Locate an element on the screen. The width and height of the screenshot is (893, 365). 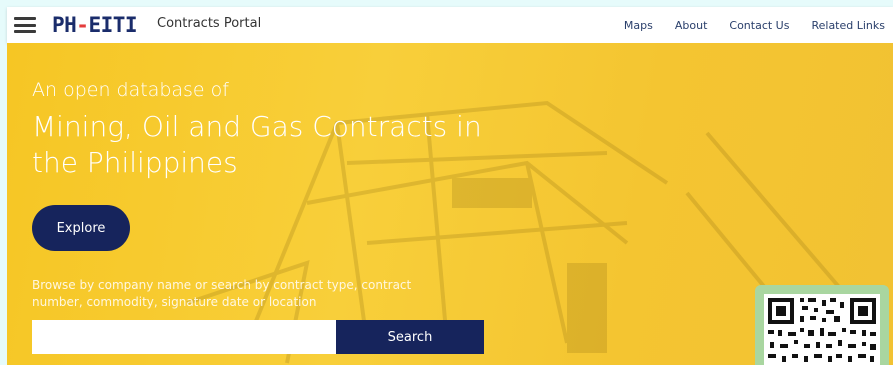
logo-dash: - is located at coordinates (82, 25).